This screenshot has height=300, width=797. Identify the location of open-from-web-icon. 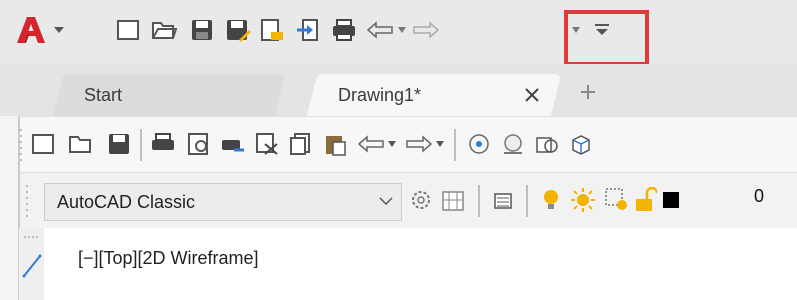
(272, 30).